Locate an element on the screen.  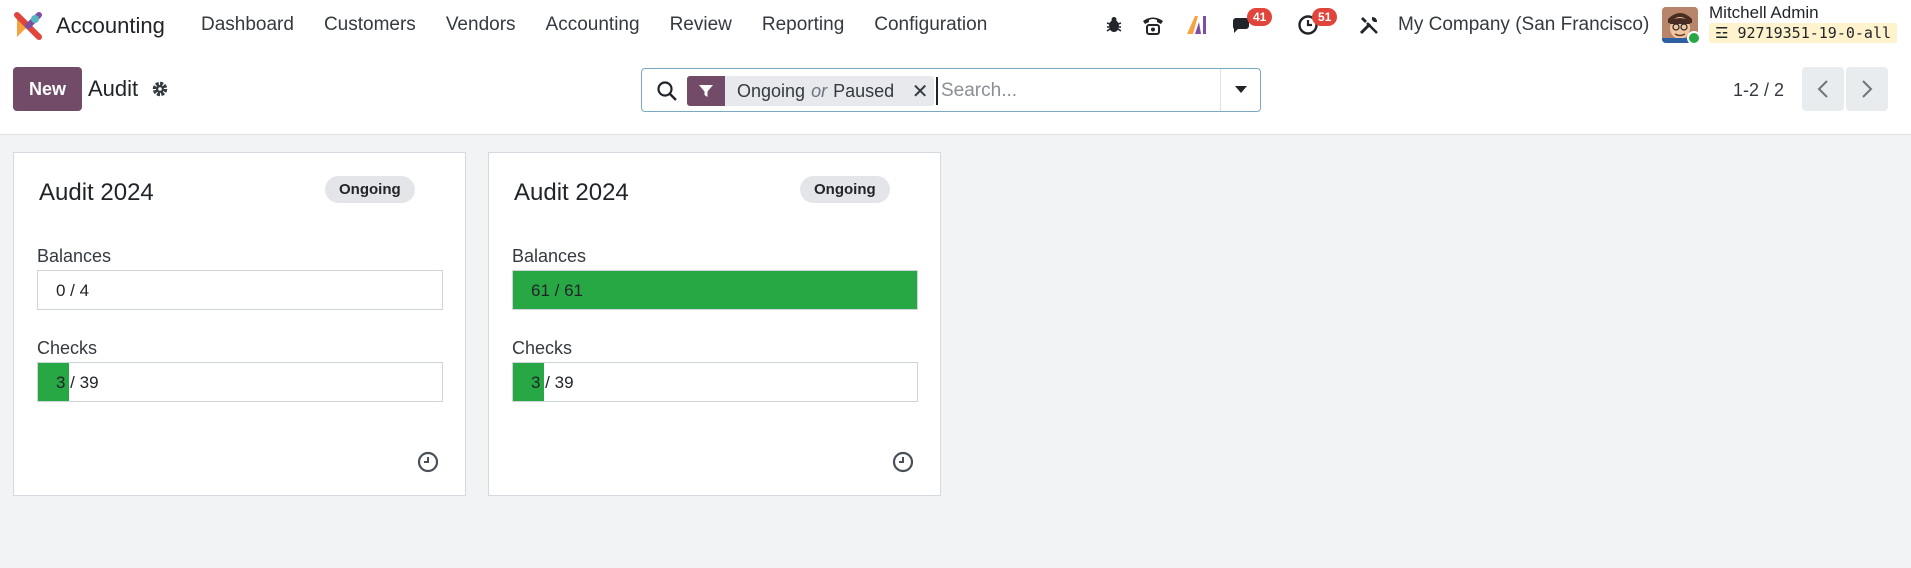
facet-values: Ongoing or Paused is located at coordinates (815, 91).